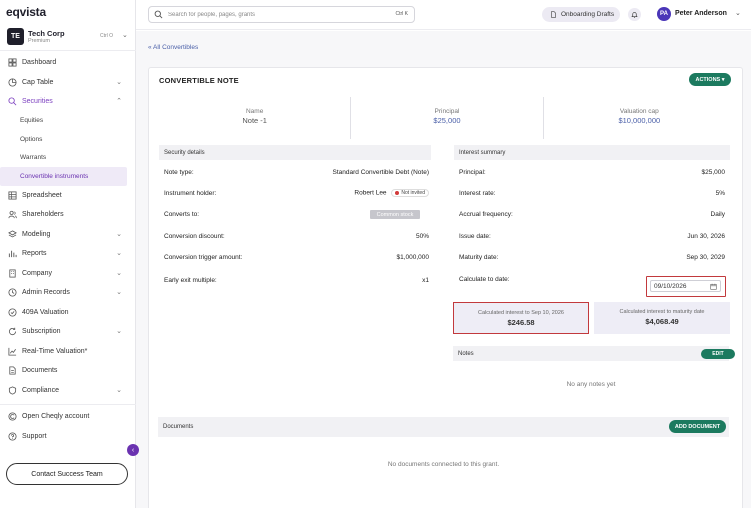 This screenshot has height=508, width=751. What do you see at coordinates (194, 236) in the screenshot?
I see `detail-label: Conversion discount:` at bounding box center [194, 236].